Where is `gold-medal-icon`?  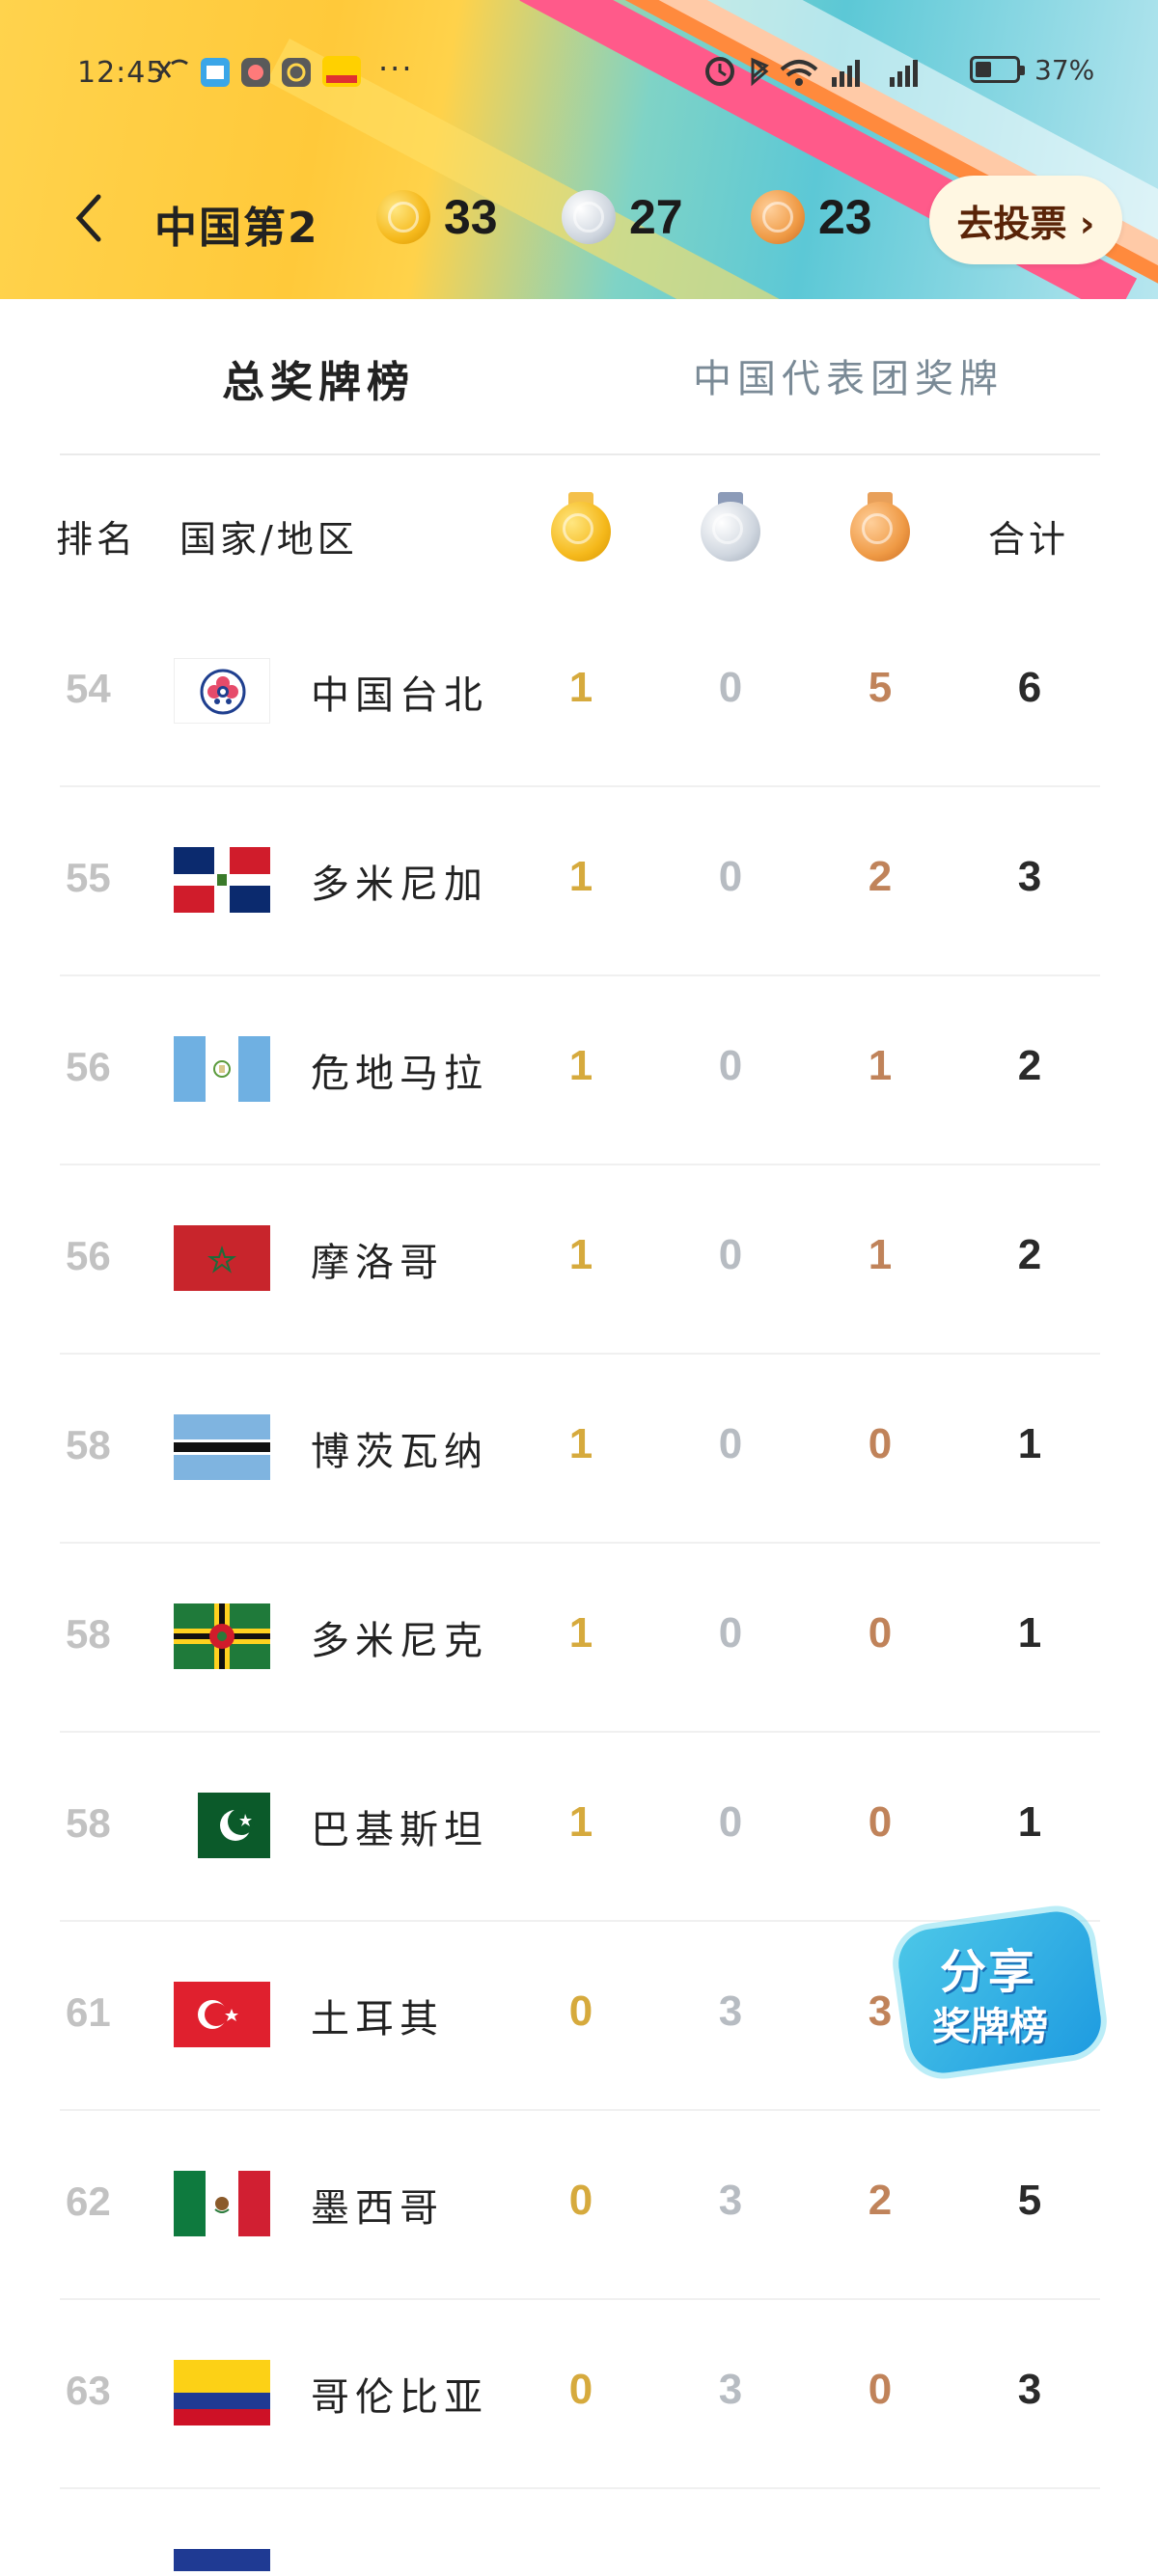
gold-medal-icon is located at coordinates (403, 217).